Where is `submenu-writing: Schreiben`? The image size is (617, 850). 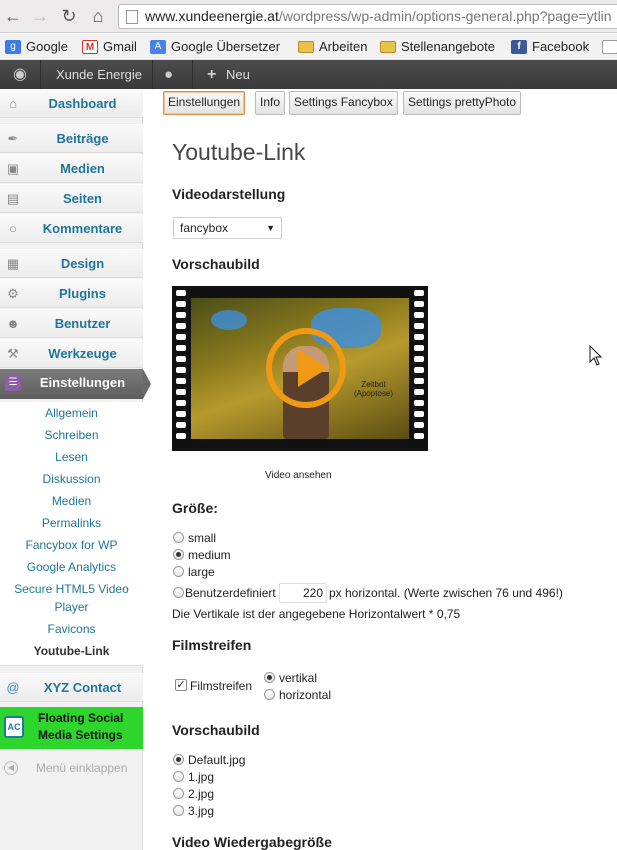 submenu-writing: Schreiben is located at coordinates (71, 435).